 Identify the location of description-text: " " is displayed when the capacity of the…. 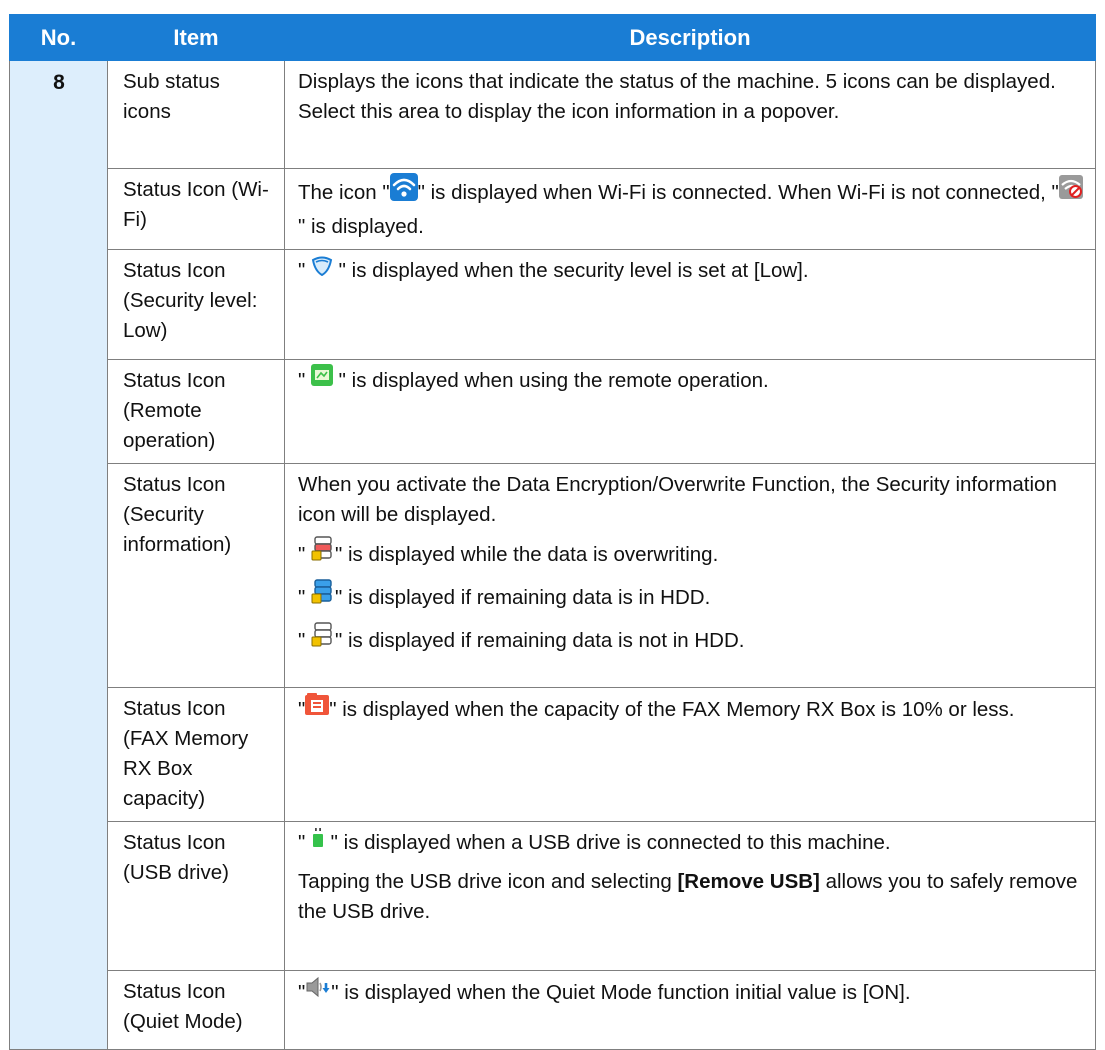
(690, 709).